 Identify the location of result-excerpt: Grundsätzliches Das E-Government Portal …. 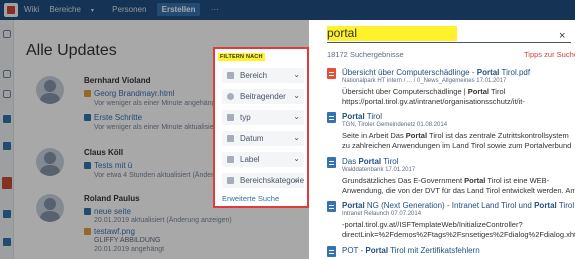
(446, 180).